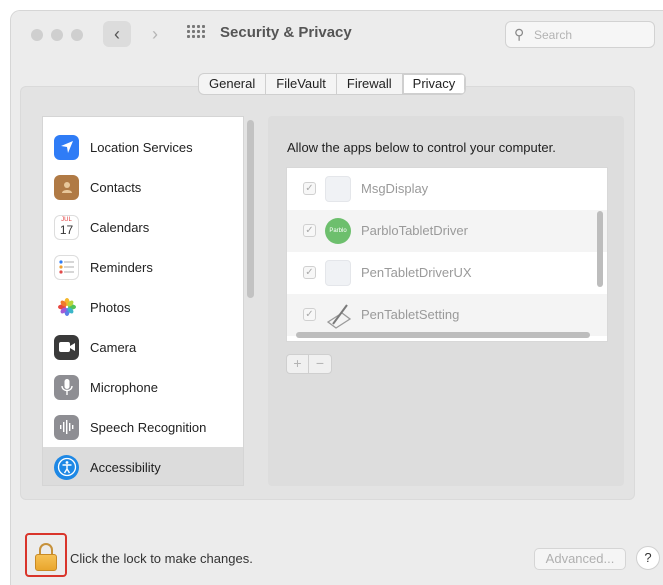 The image size is (663, 585). I want to click on contacts-icon, so click(66, 187).